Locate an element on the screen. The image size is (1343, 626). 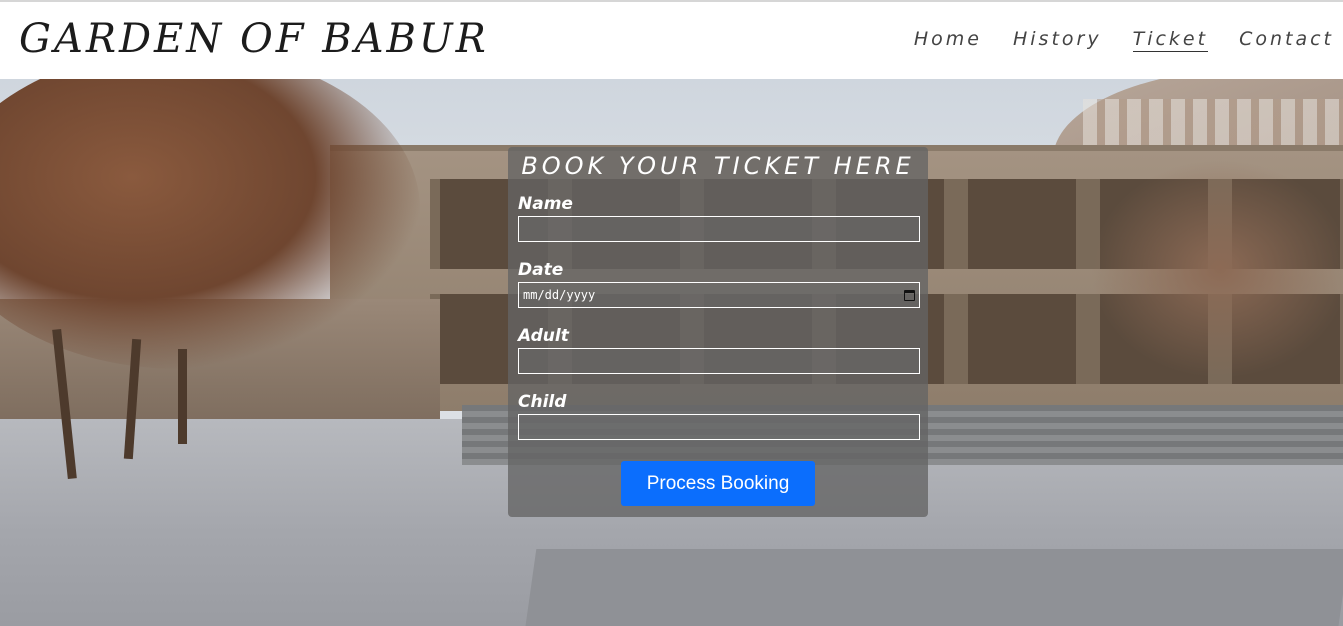
date-input: mm/dd/yyyy is located at coordinates (719, 295).